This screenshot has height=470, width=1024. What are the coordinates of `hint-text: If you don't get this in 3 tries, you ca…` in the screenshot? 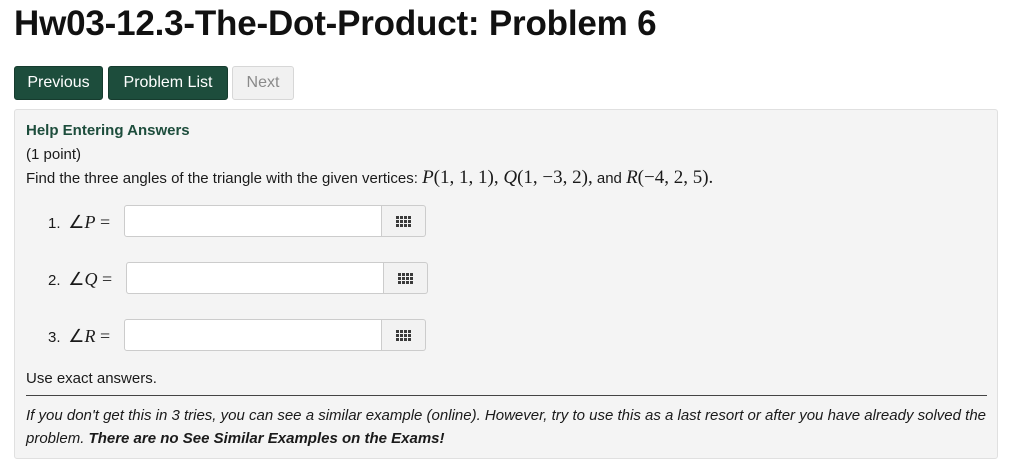 It's located at (506, 427).